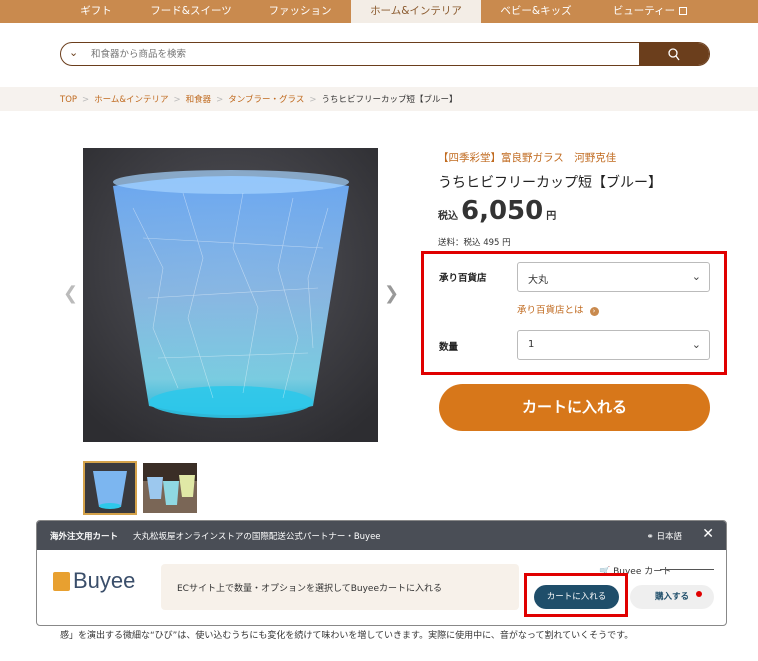  Describe the element at coordinates (389, 100) in the screenshot. I see `breadcrumb-current: うちヒビフリーカップ短【ブルー】` at that location.